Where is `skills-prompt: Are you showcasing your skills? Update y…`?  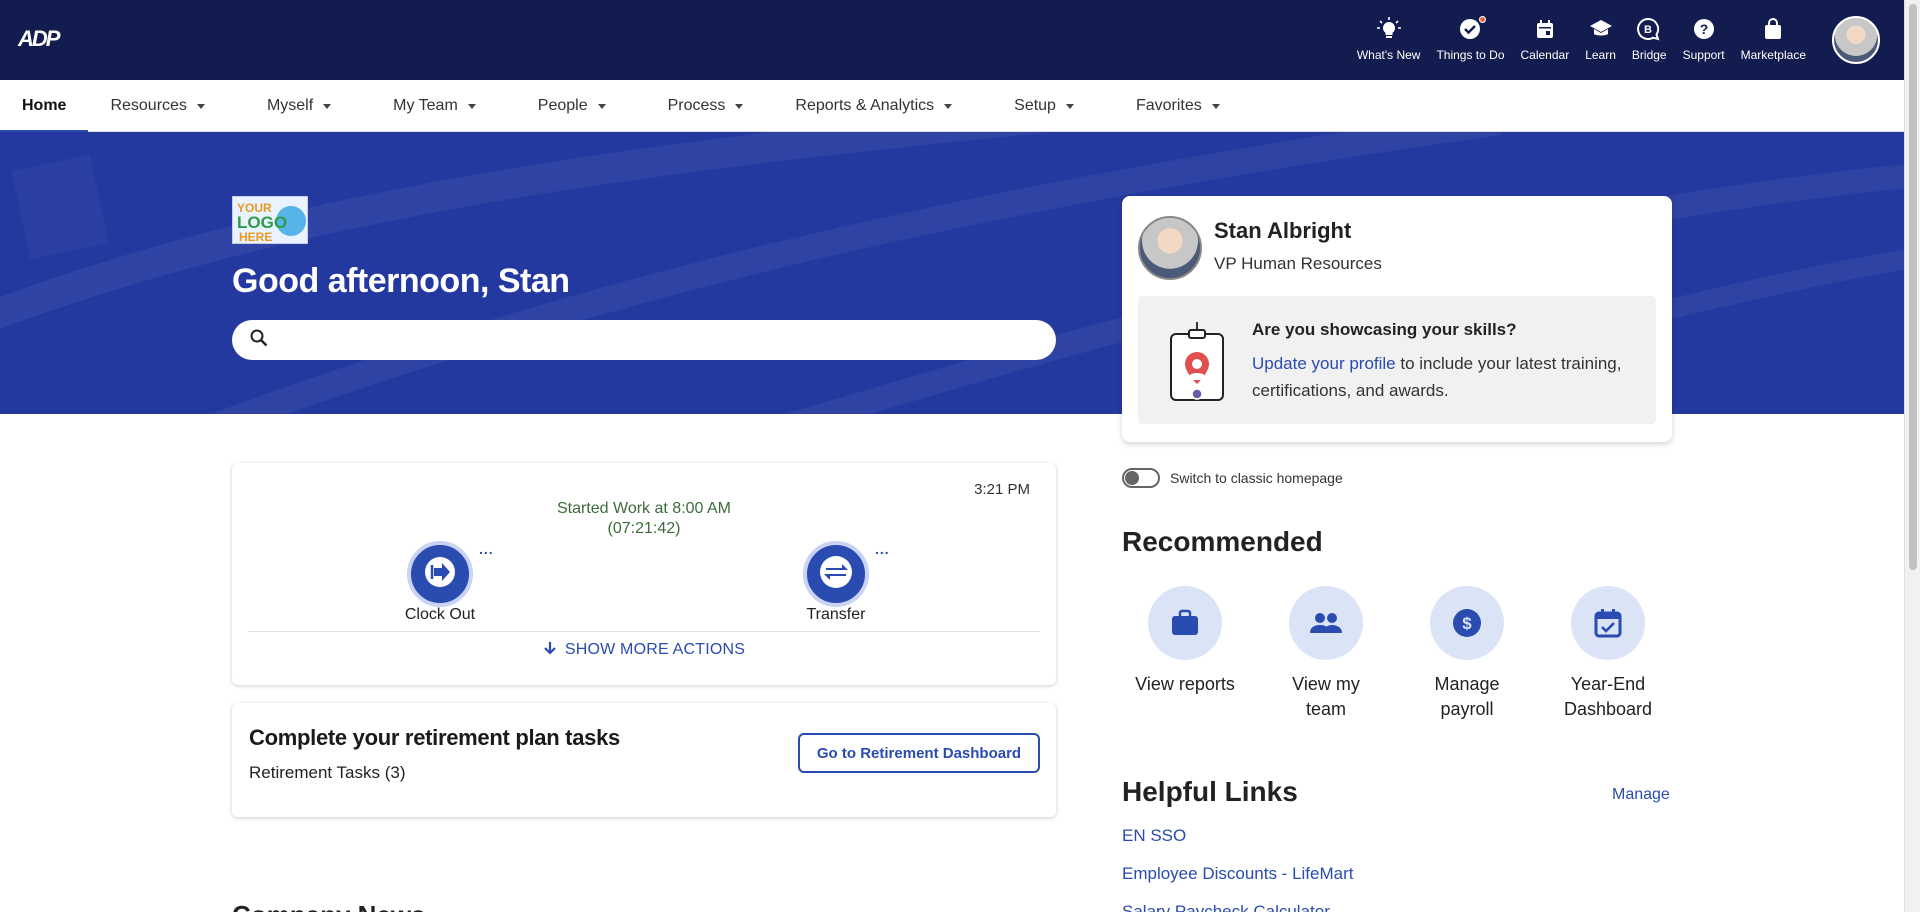
skills-prompt: Are you showcasing your skills? Update y… is located at coordinates (1397, 360).